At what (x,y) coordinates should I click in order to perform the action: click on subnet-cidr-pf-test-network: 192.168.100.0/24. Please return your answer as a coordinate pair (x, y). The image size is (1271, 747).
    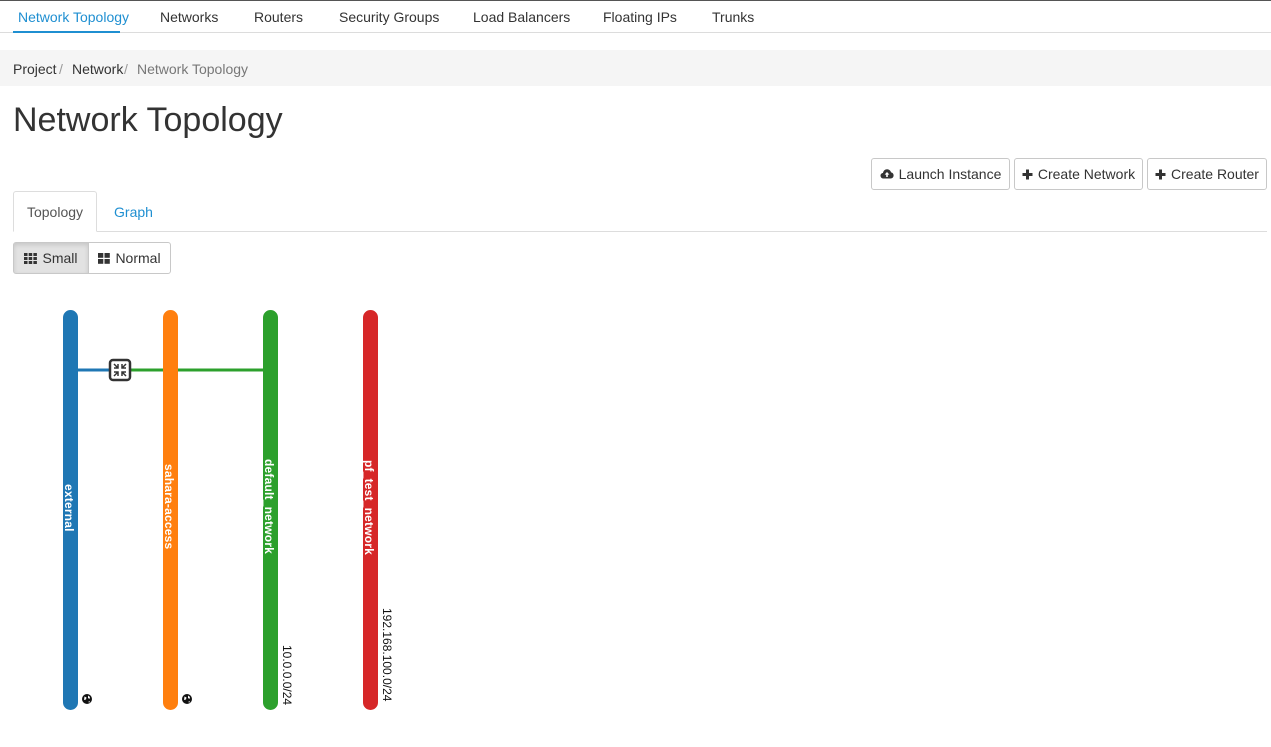
    Looking at the image, I should click on (387, 655).